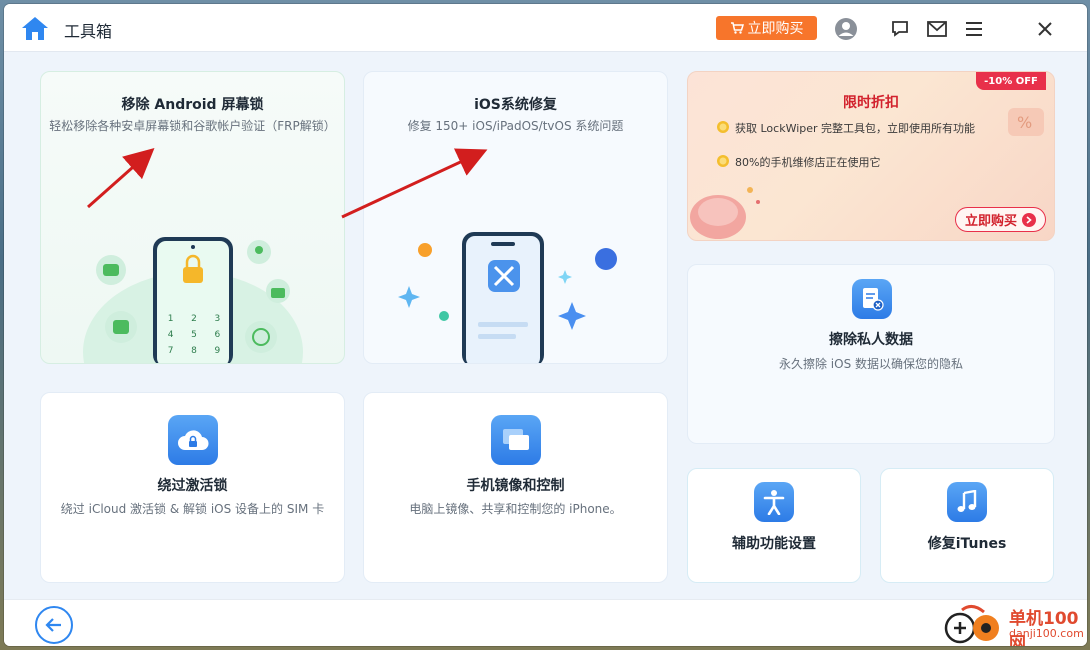  Describe the element at coordinates (170, 335) in the screenshot. I see `keypad-key: 4` at that location.